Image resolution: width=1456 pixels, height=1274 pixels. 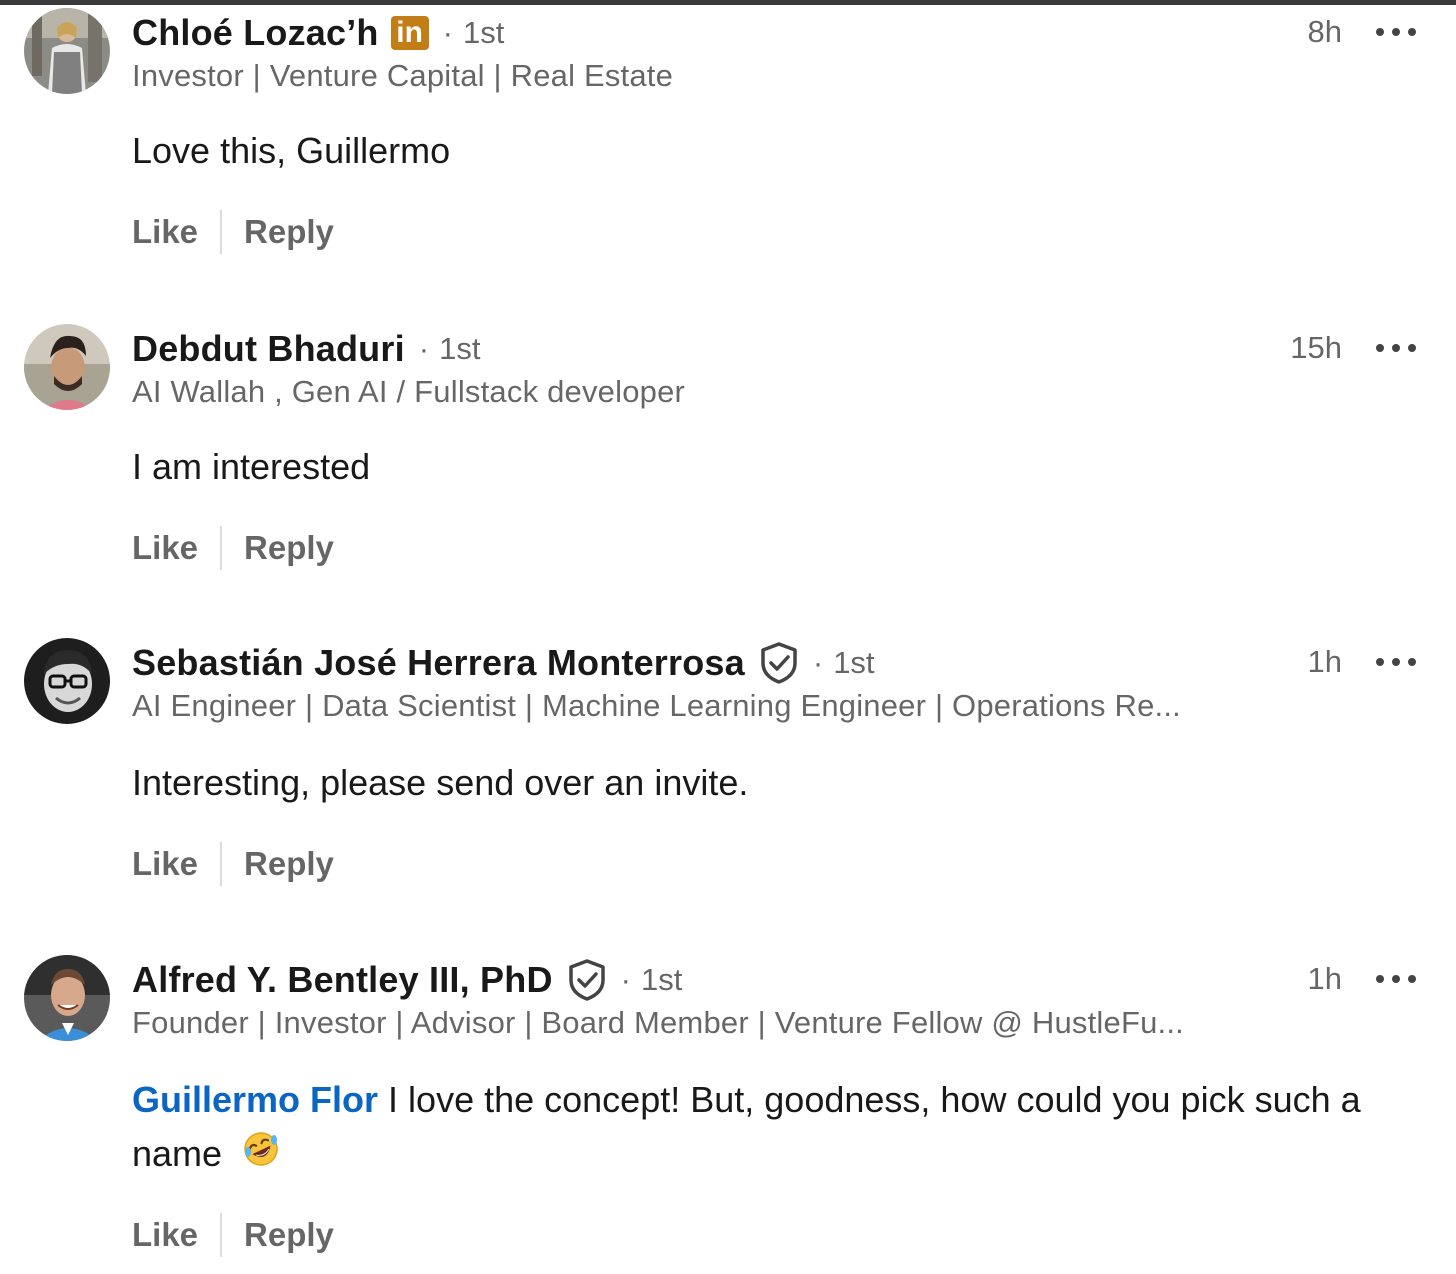 What do you see at coordinates (291, 150) in the screenshot?
I see `comment-text: Love this, Guillermo` at bounding box center [291, 150].